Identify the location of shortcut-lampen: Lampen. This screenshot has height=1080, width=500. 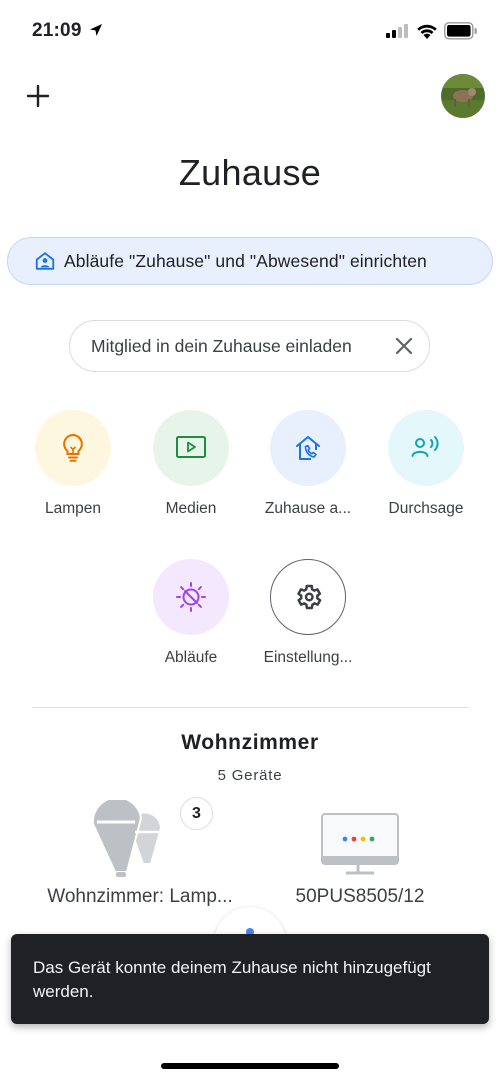
(73, 464).